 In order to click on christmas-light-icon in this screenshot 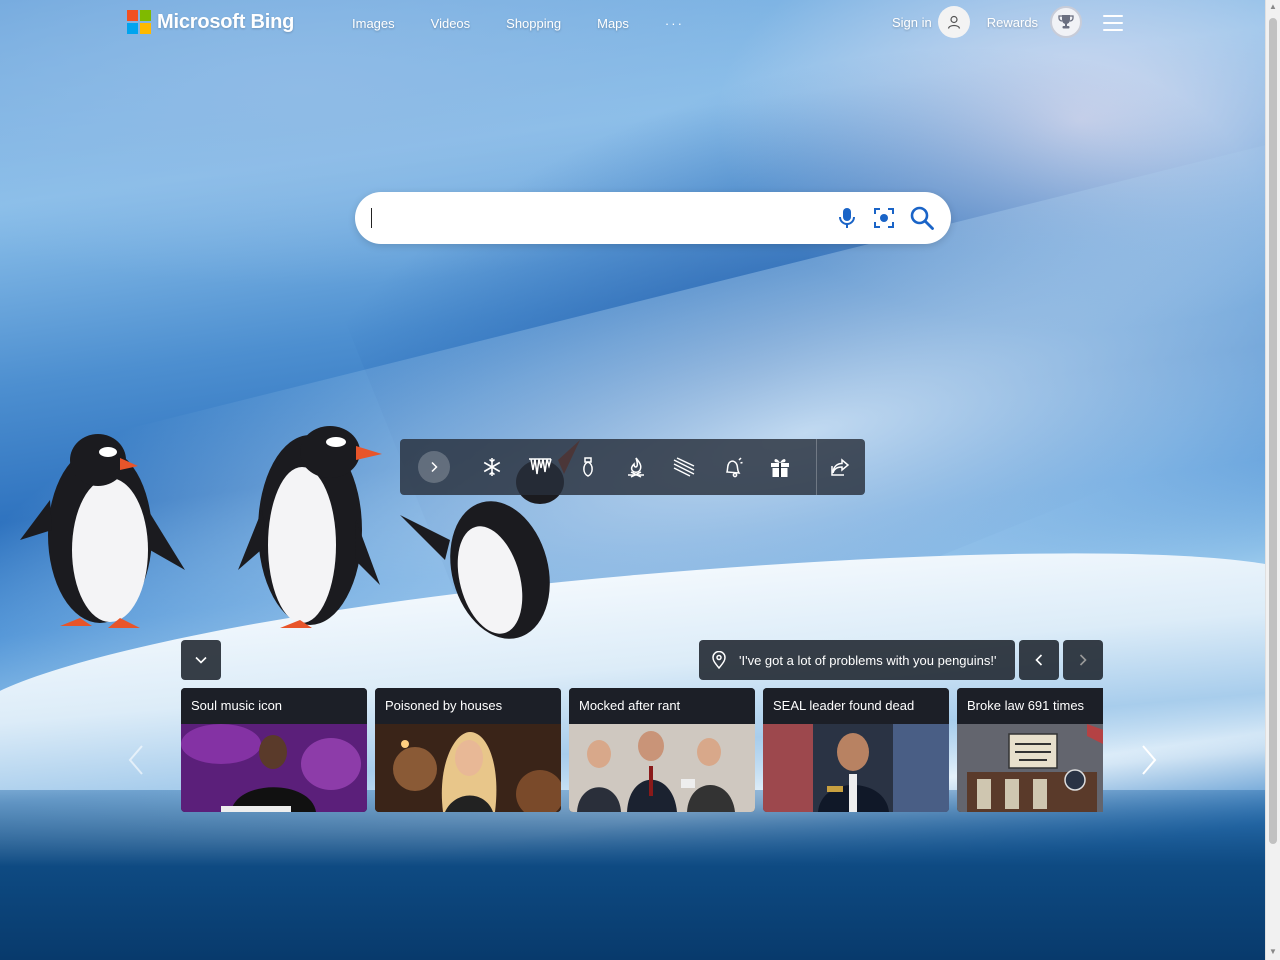, I will do `click(588, 467)`.